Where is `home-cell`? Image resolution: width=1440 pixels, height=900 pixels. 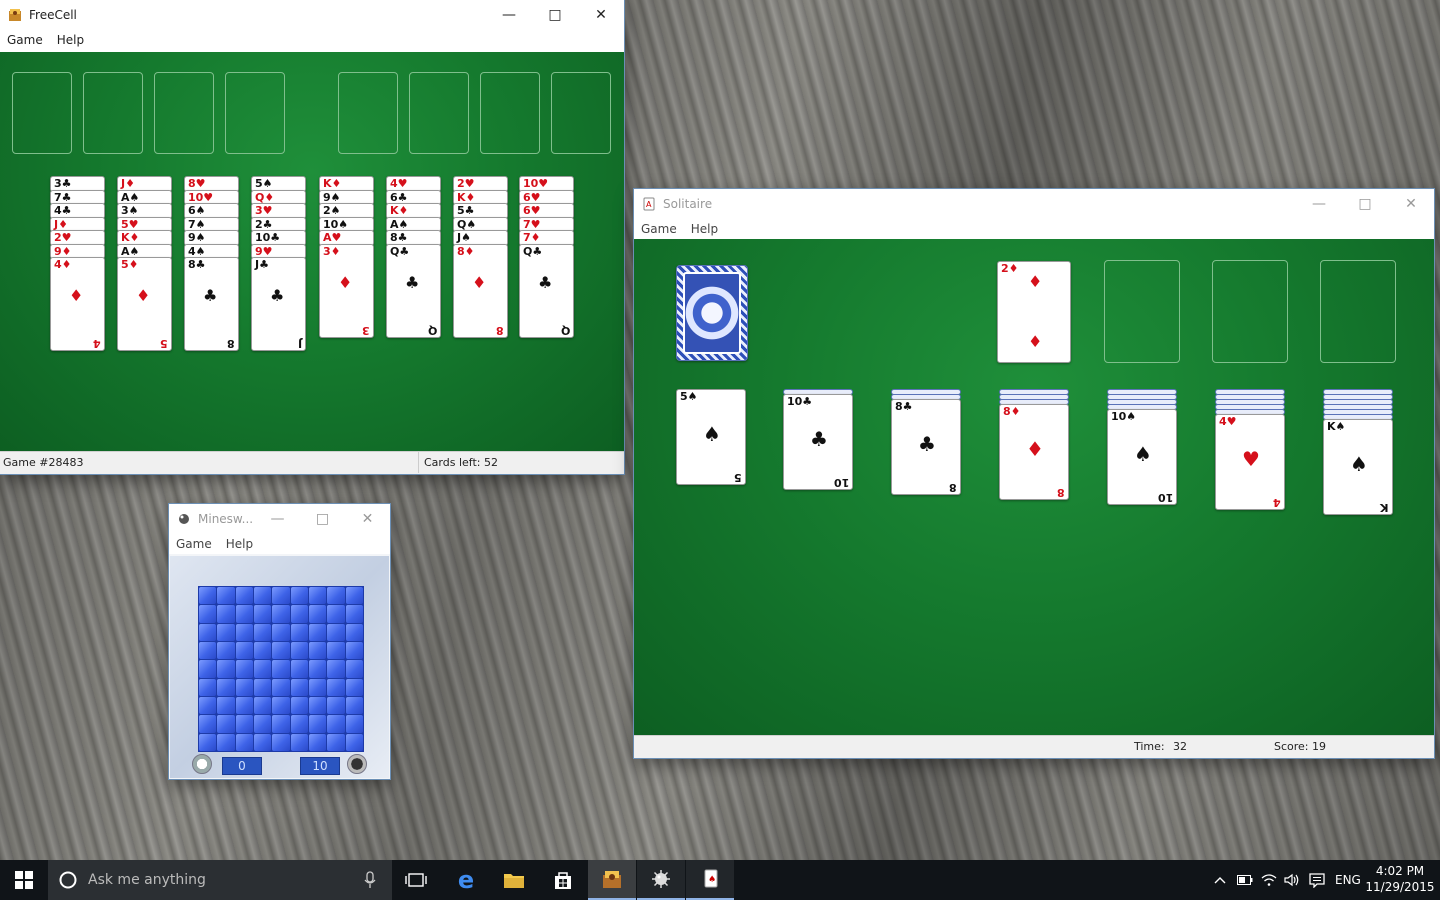 home-cell is located at coordinates (581, 113).